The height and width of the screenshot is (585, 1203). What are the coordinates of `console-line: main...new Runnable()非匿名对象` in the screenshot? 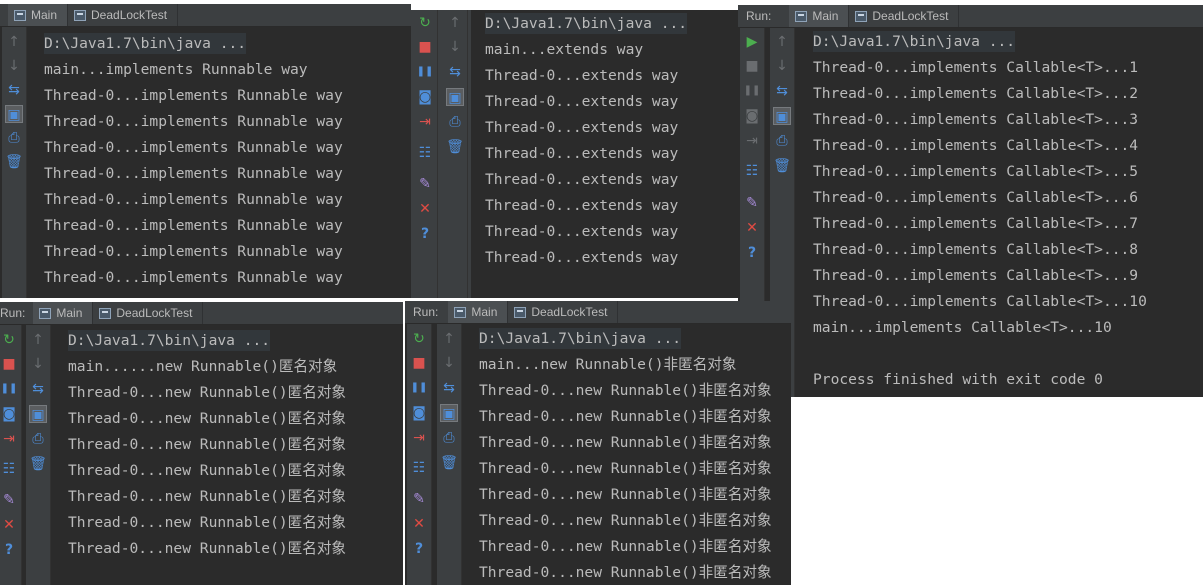 It's located at (608, 364).